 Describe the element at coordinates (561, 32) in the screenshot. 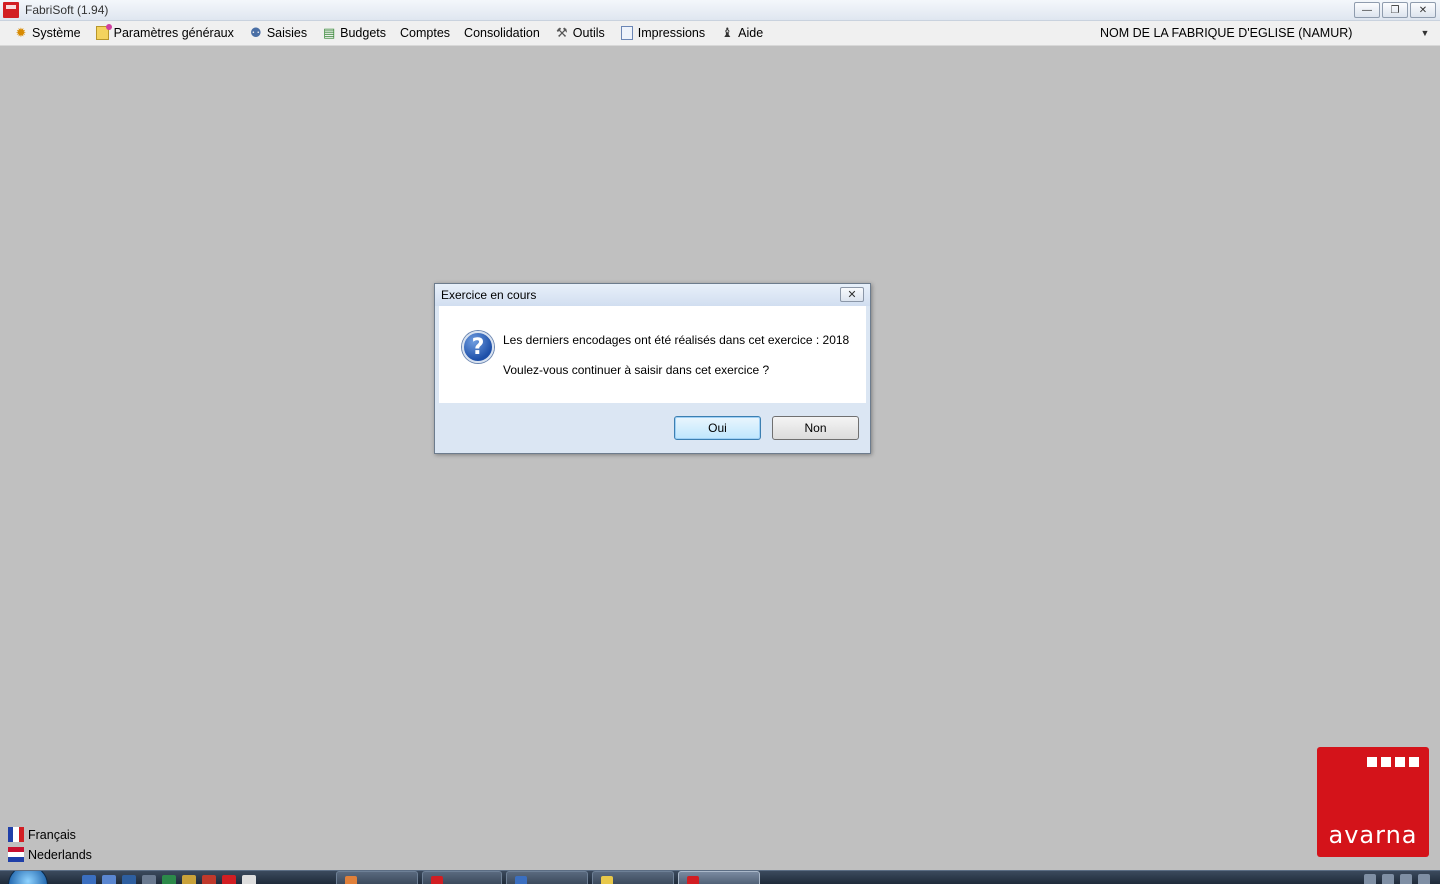

I see `tools-icon: ⚒` at that location.